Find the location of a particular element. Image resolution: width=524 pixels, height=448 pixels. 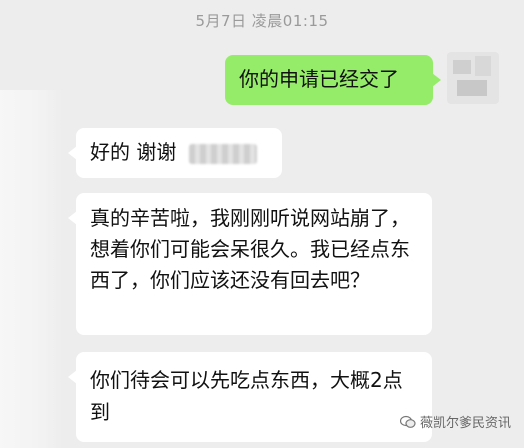

message-bubble-incoming: 你们待会可以先吃点东西，大概2点到 is located at coordinates (250, 397).